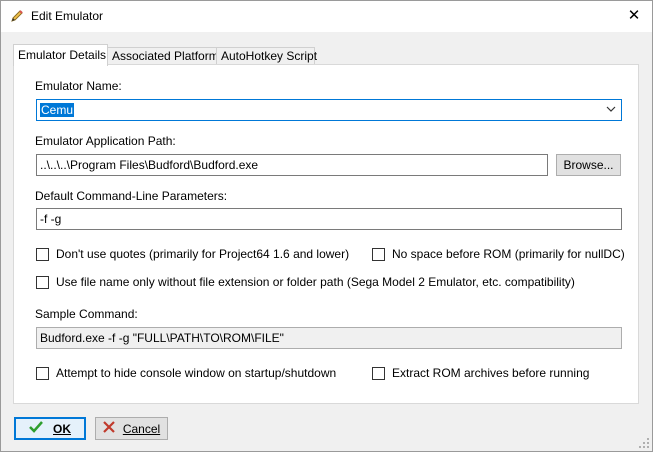  Describe the element at coordinates (105, 141) in the screenshot. I see `emulator-path-label: Emulator Application Path:` at that location.